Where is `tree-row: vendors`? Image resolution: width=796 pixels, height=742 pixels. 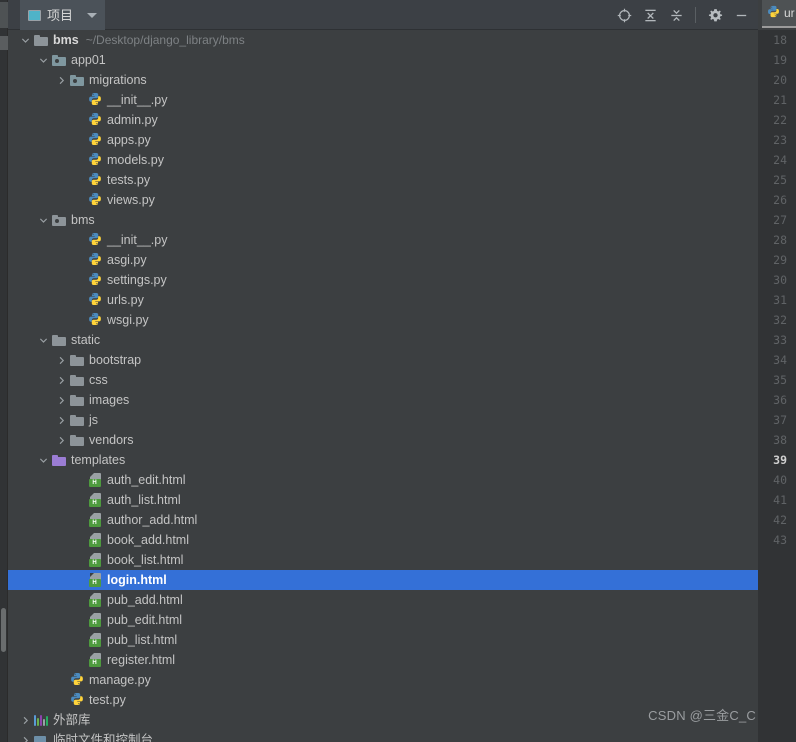
tree-row: vendors is located at coordinates (383, 440).